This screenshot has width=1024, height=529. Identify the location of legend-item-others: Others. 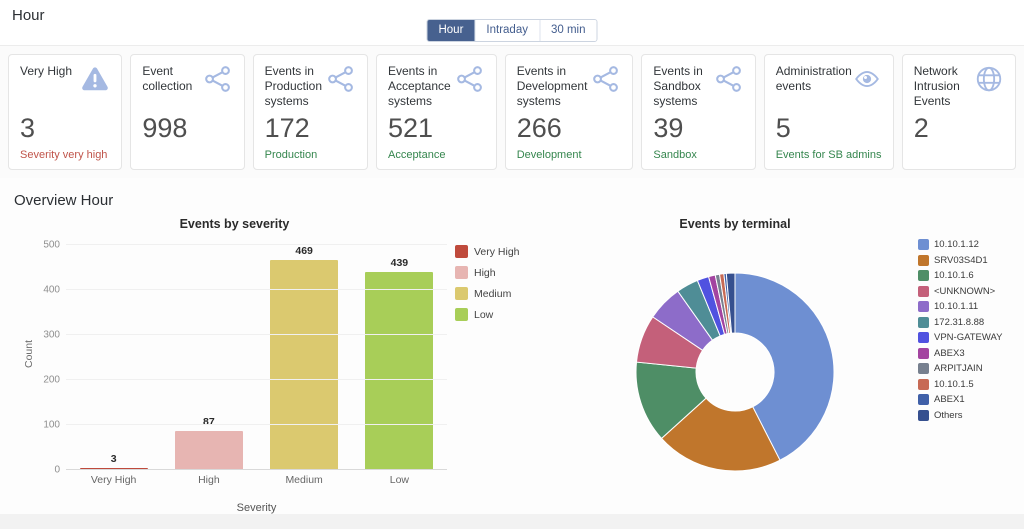
(971, 415).